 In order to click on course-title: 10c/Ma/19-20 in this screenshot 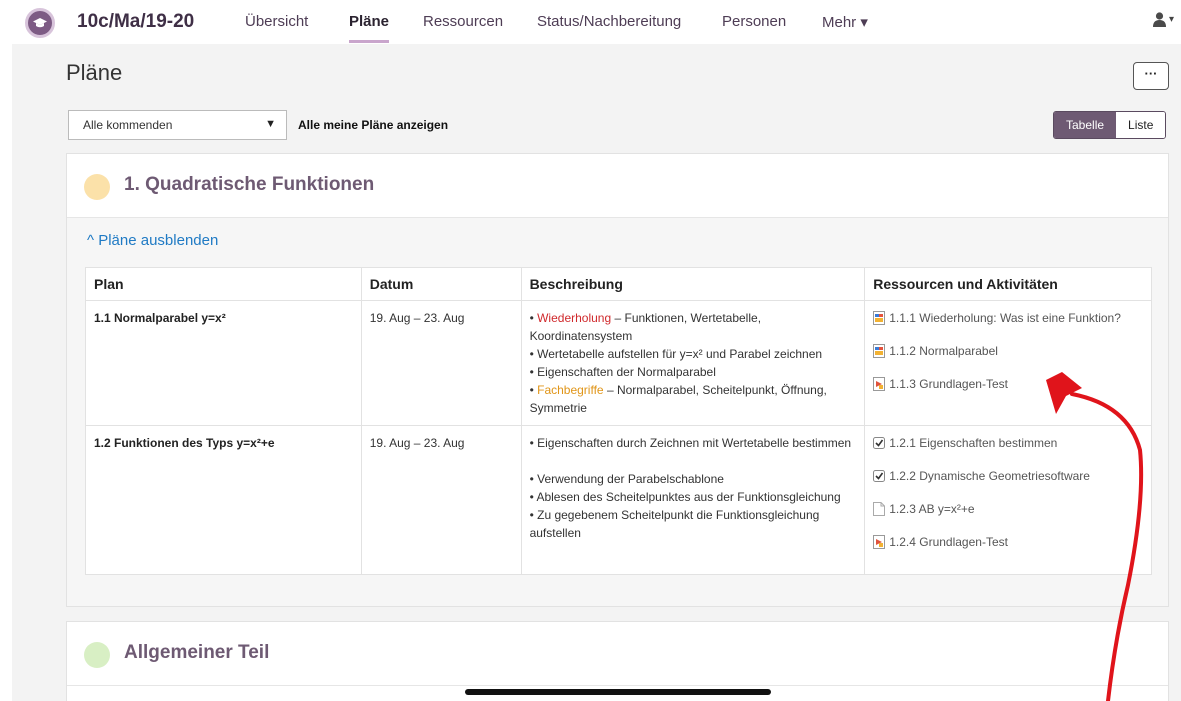, I will do `click(135, 22)`.